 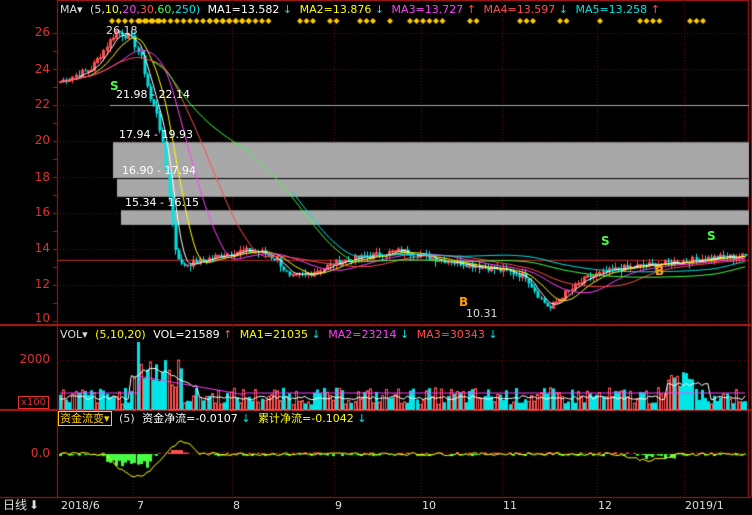 I want to click on ma4-readout: MA4=13.597 ↓, so click(x=526, y=9).